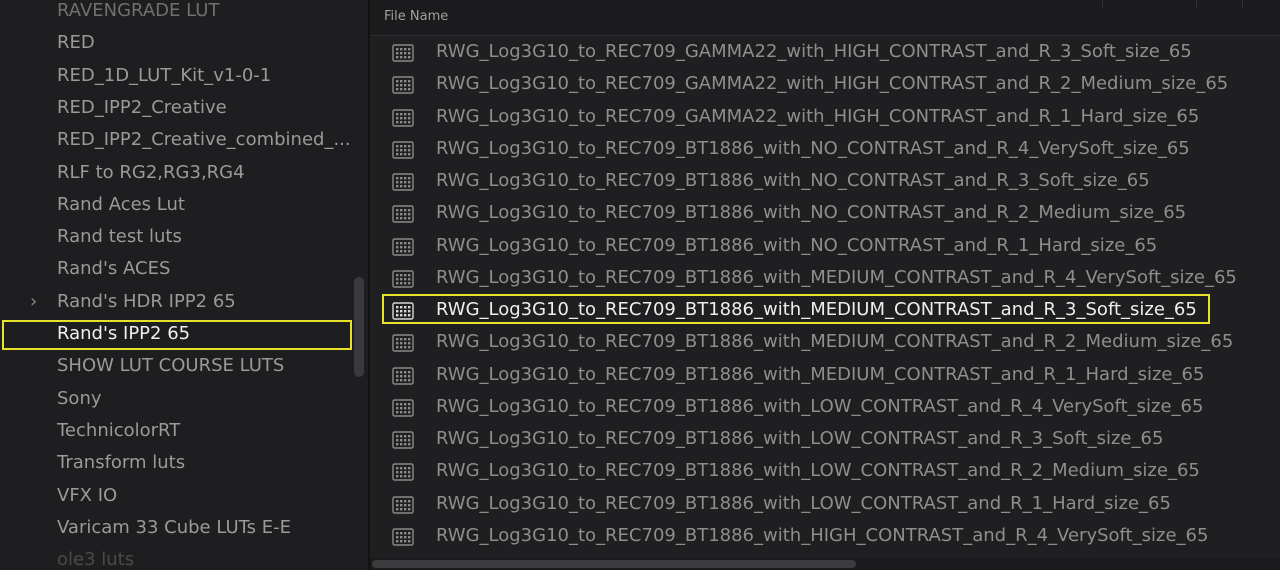 This screenshot has width=1280, height=570. What do you see at coordinates (96, 559) in the screenshot?
I see `folder-item-label: ole3 luts` at bounding box center [96, 559].